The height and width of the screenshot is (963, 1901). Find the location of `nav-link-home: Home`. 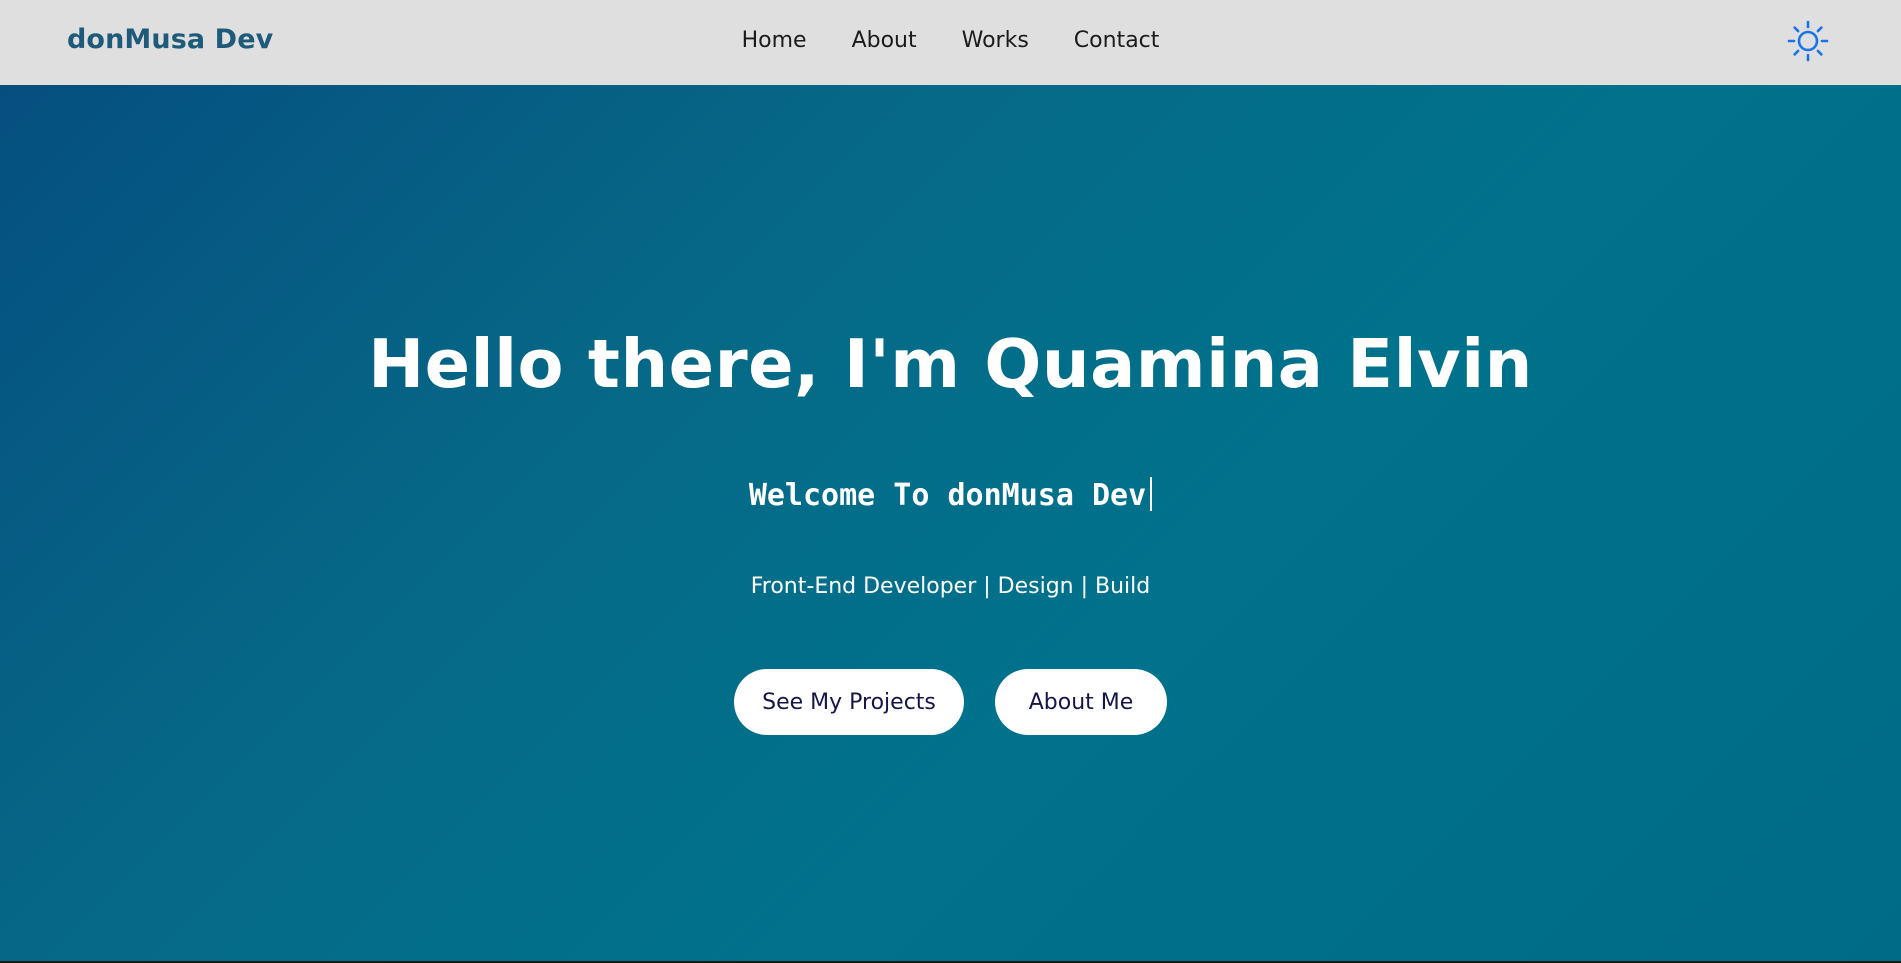

nav-link-home: Home is located at coordinates (774, 40).